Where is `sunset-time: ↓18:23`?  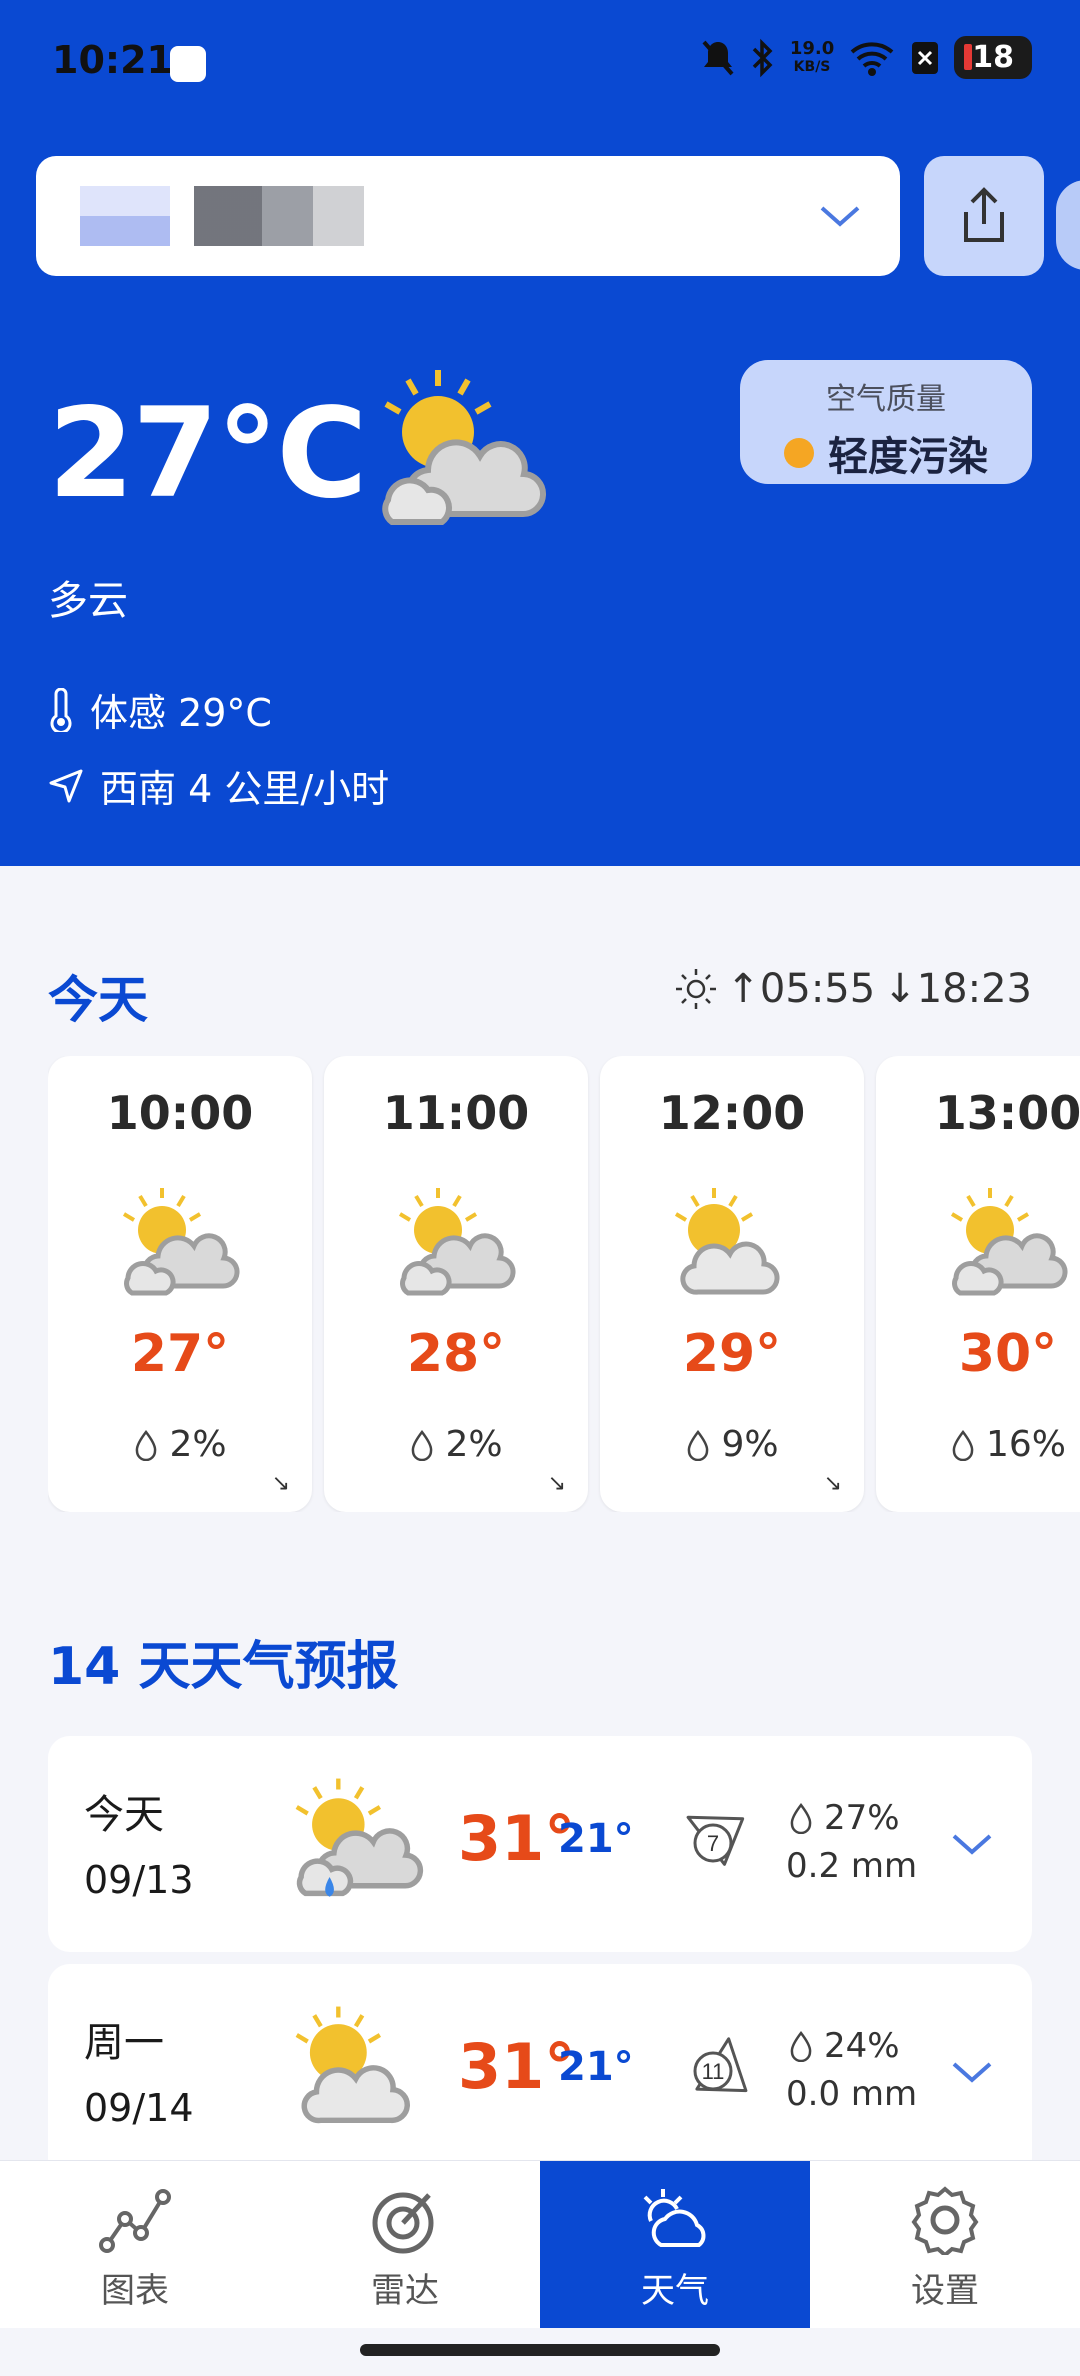 sunset-time: ↓18:23 is located at coordinates (957, 989).